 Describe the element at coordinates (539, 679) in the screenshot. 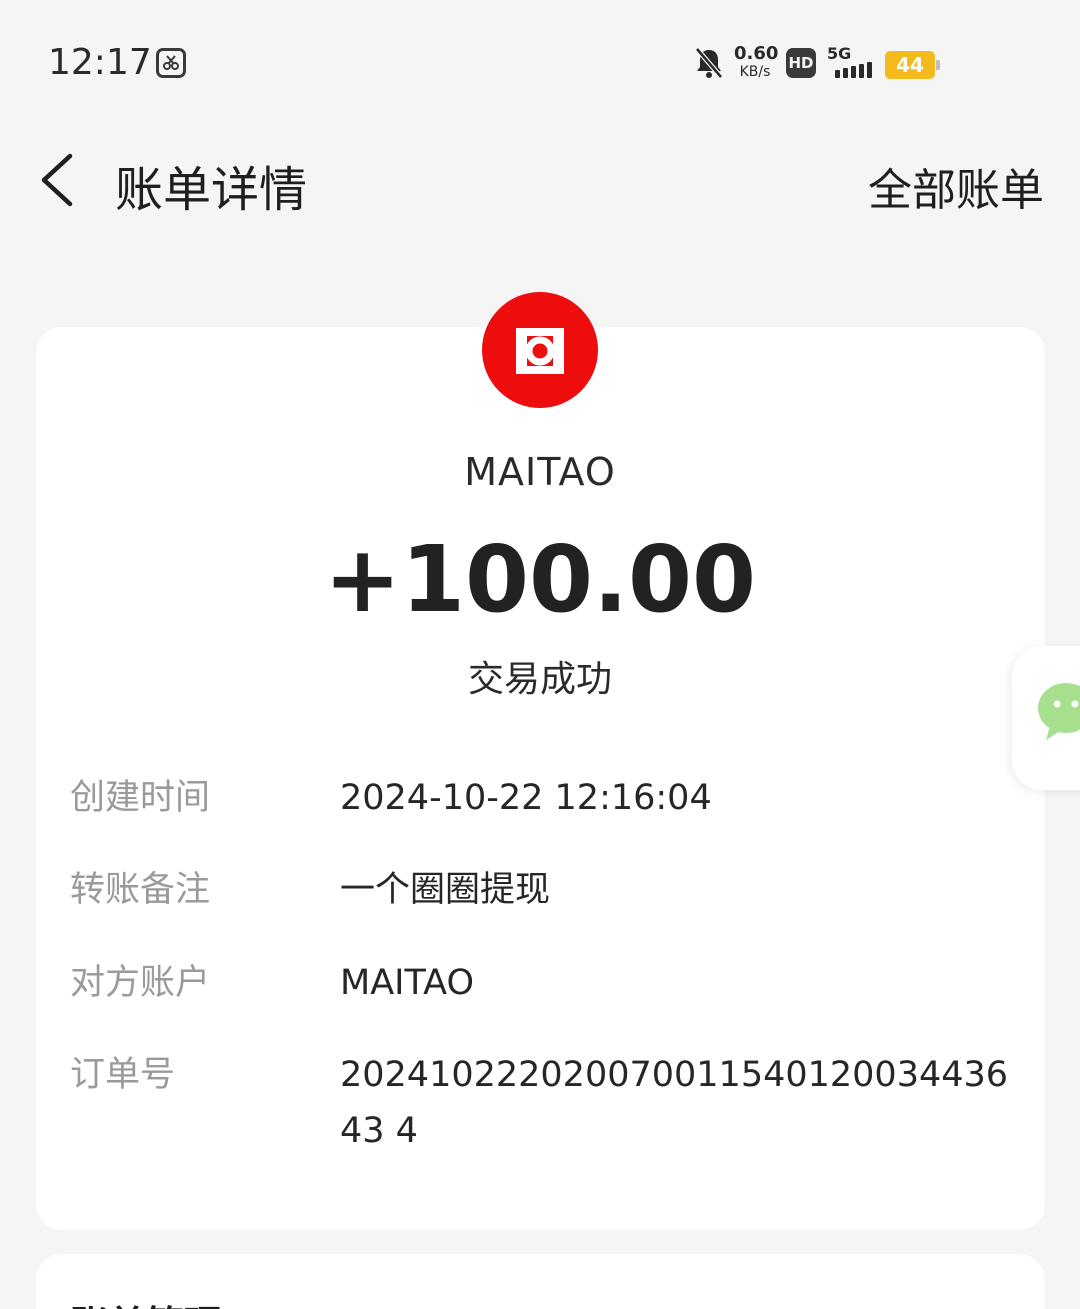

I see `transaction-status: 交易成功` at that location.